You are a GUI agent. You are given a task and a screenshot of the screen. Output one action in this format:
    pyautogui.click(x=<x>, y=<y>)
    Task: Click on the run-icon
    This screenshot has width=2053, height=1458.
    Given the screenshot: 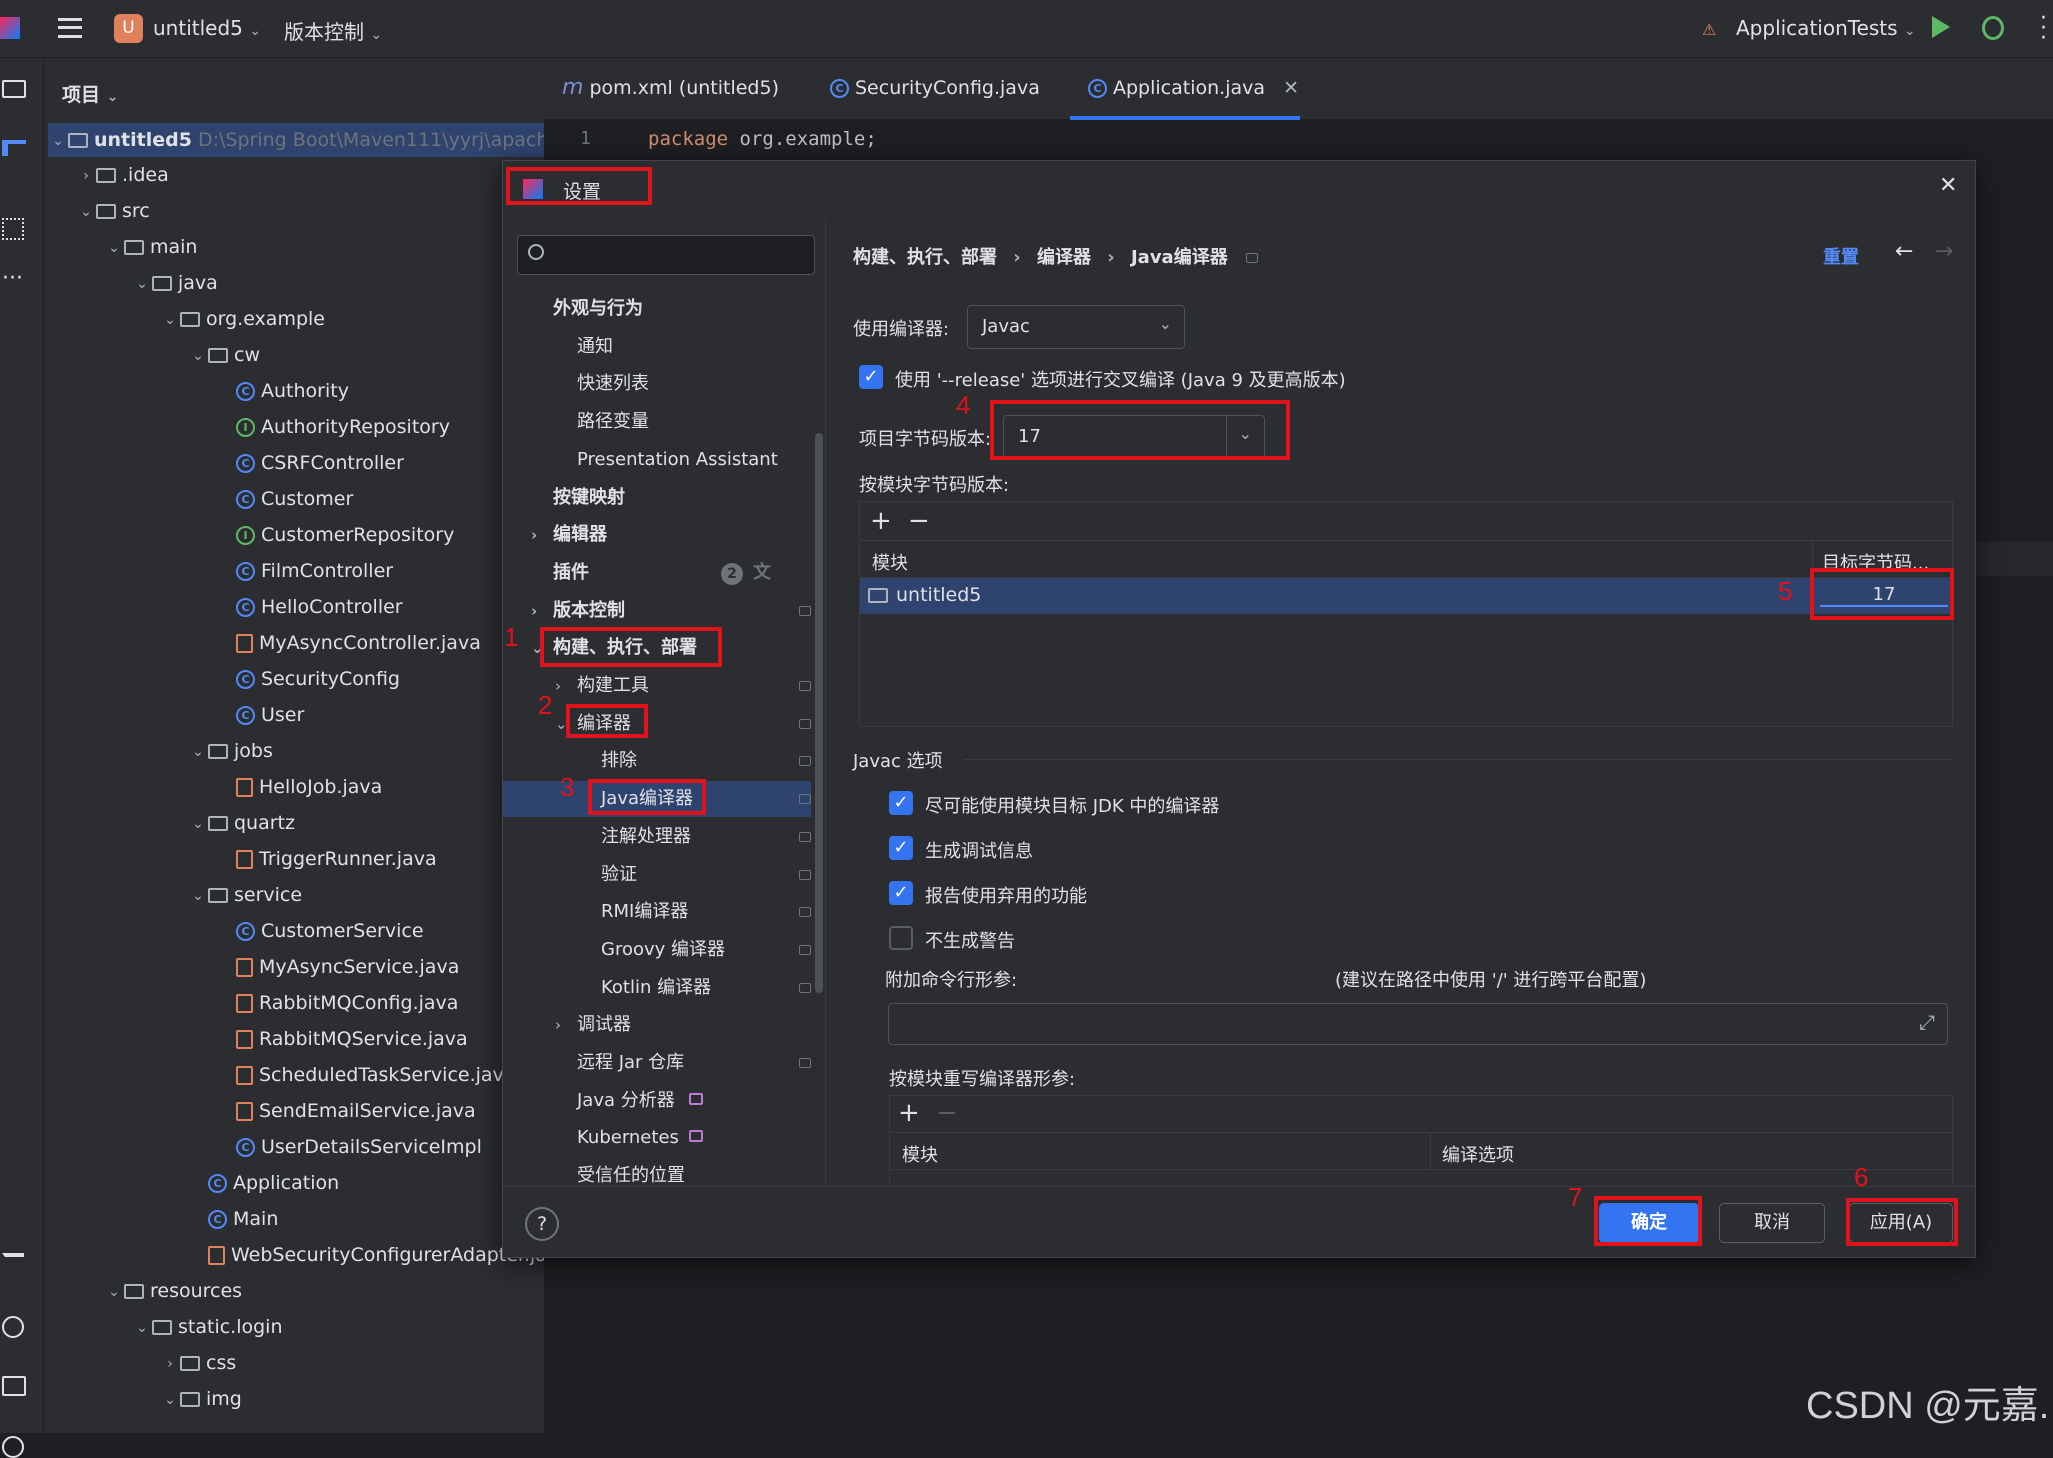 What is the action you would take?
    pyautogui.click(x=1941, y=27)
    